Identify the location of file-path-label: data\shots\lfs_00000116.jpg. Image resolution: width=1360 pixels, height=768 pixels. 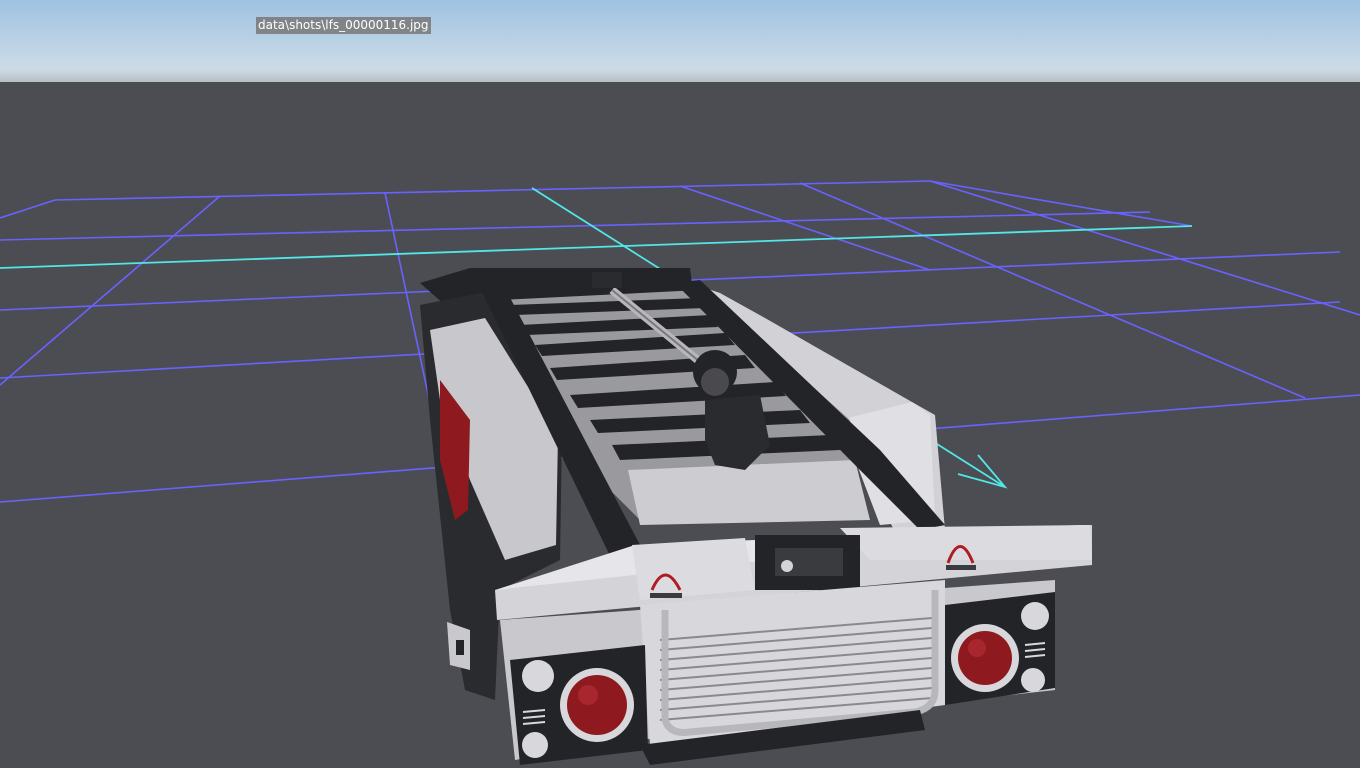
(343, 25).